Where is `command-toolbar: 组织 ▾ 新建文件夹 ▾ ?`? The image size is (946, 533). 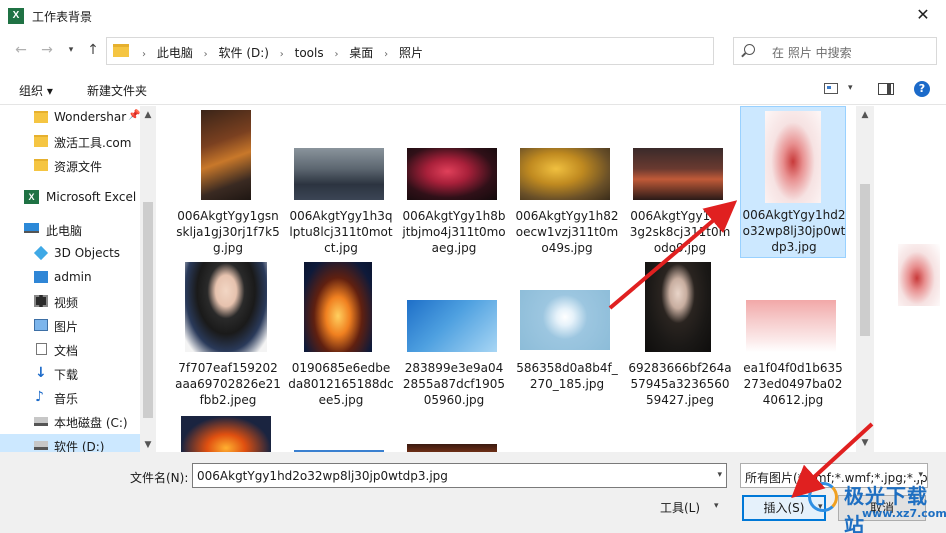 command-toolbar: 组织 ▾ 新建文件夹 ▾ ? is located at coordinates (473, 89).